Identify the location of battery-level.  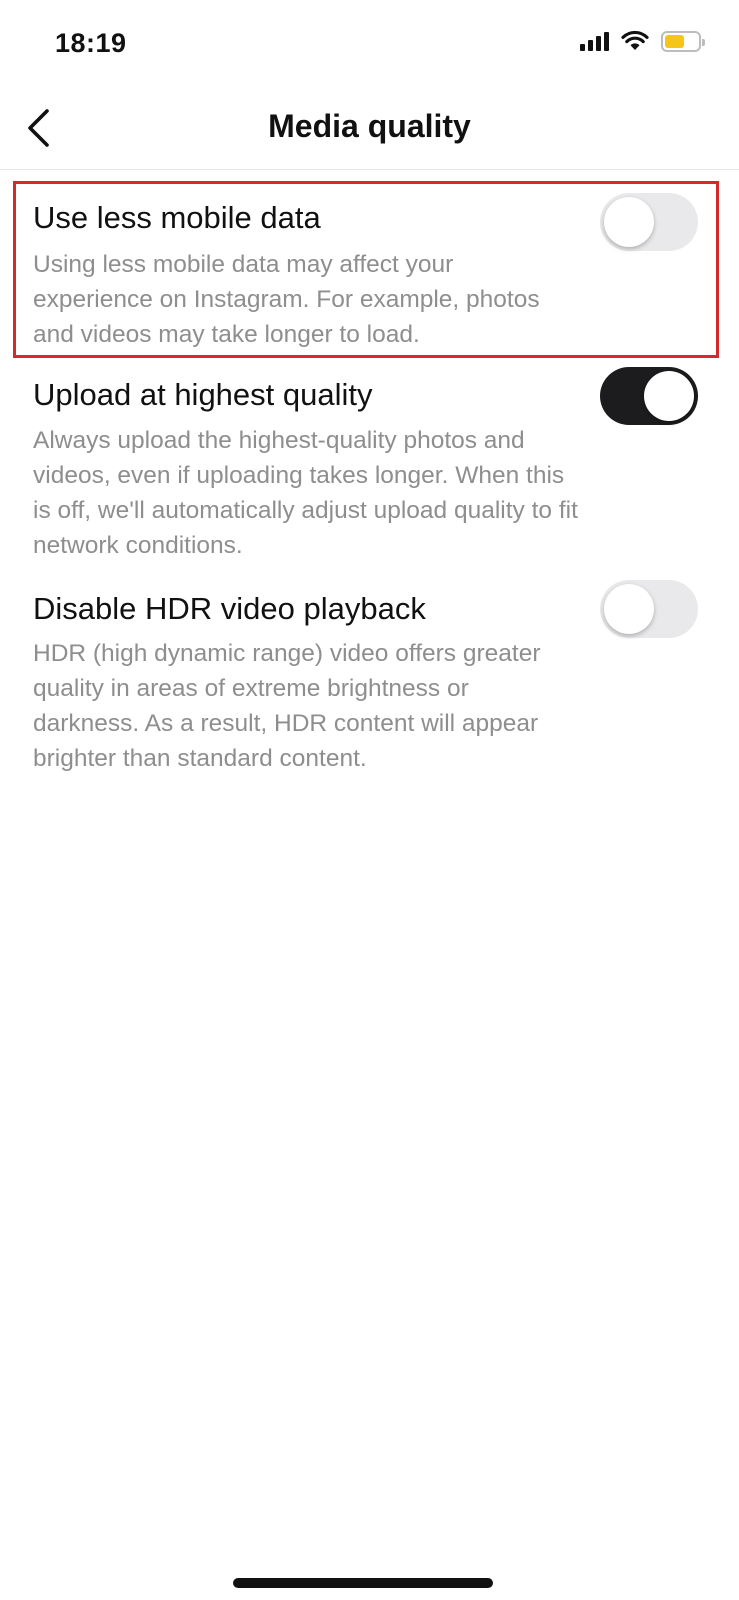
(675, 41).